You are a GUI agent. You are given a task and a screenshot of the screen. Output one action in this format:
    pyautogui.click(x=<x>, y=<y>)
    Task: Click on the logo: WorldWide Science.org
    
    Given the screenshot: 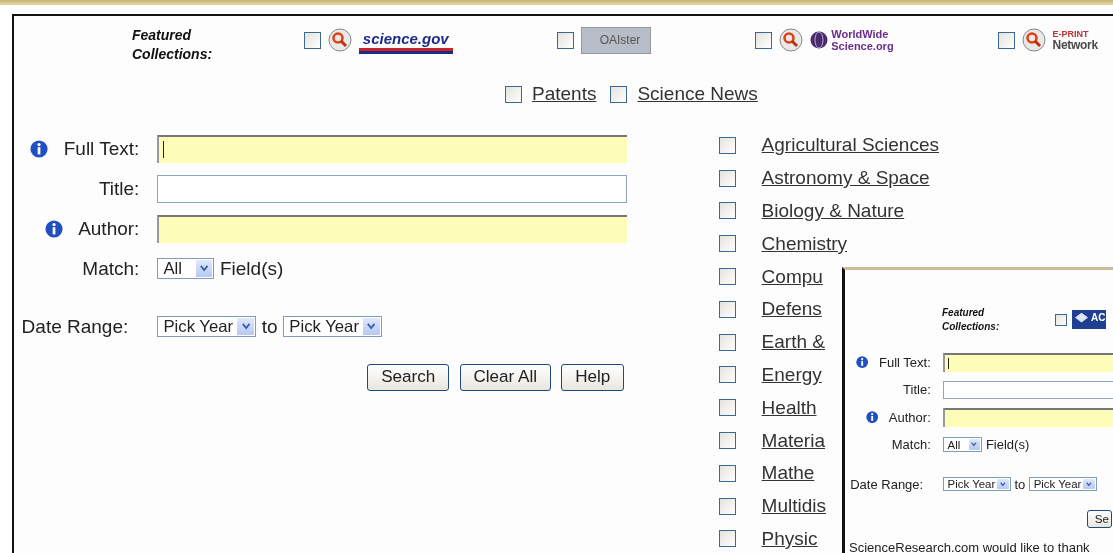 What is the action you would take?
    pyautogui.click(x=852, y=40)
    